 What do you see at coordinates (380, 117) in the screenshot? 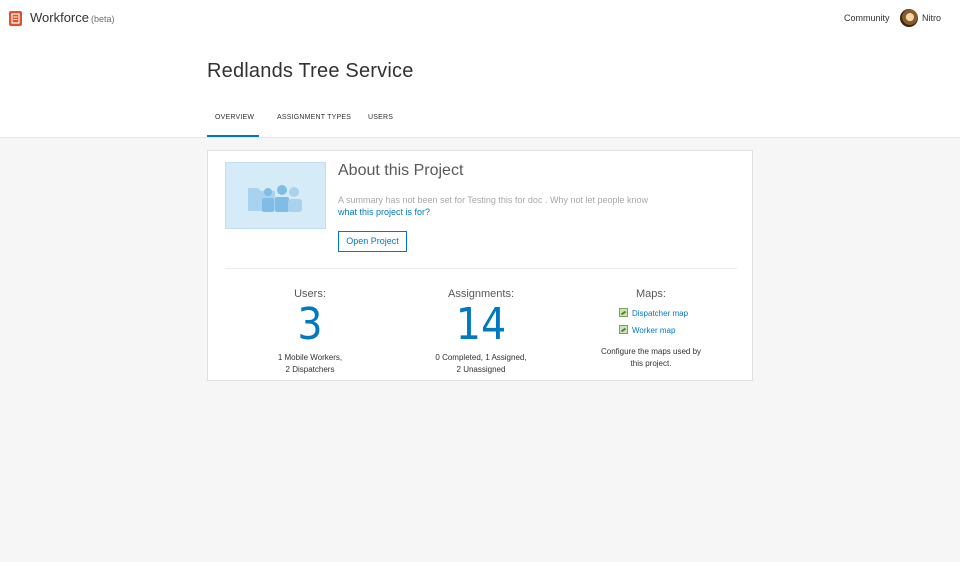
I see `tab-users: USERS` at bounding box center [380, 117].